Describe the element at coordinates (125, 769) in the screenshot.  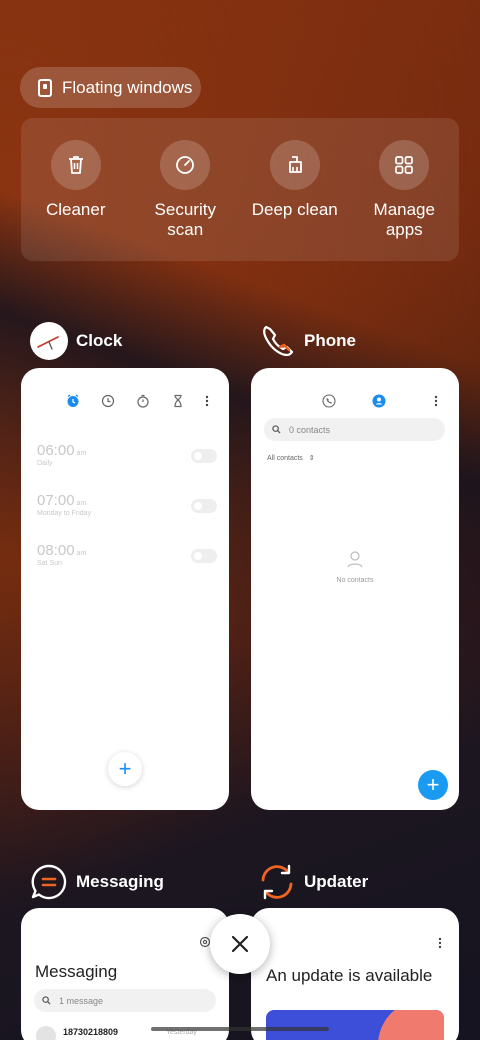
I see `add-alarm-button: +` at that location.